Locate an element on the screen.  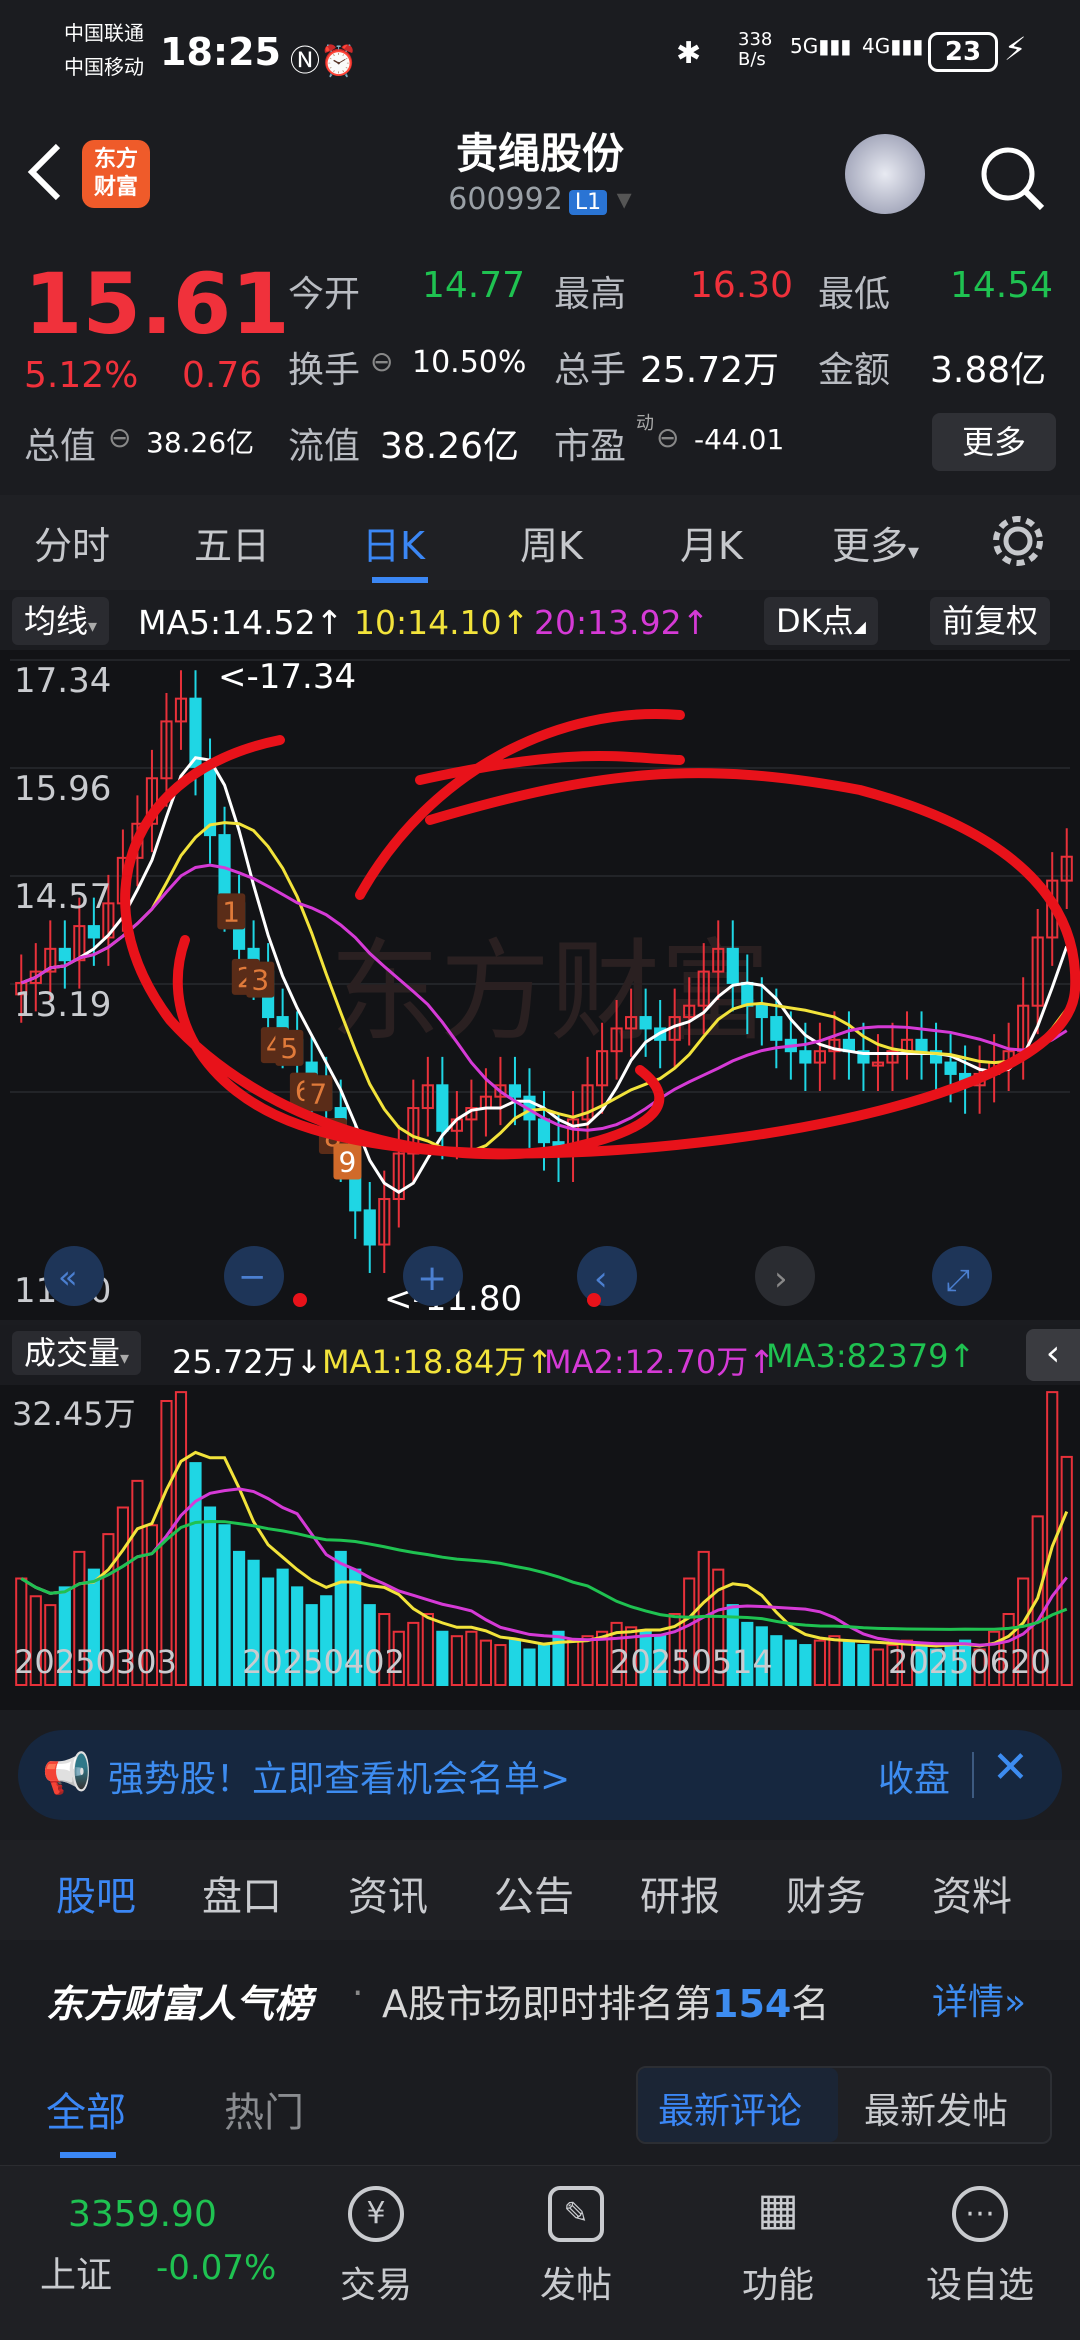
volume-label: 总手 is located at coordinates (590, 370).